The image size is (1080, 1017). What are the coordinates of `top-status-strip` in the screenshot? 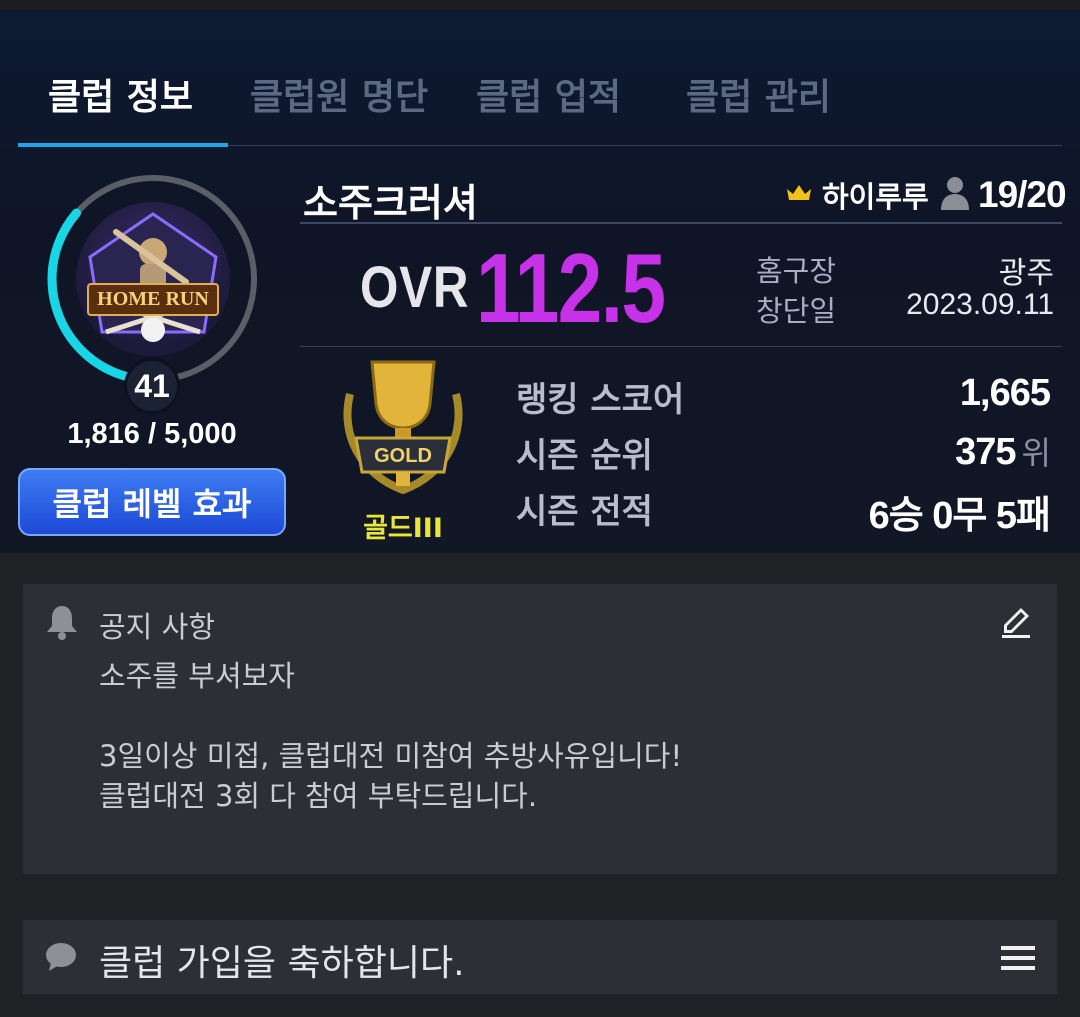 It's located at (540, 5).